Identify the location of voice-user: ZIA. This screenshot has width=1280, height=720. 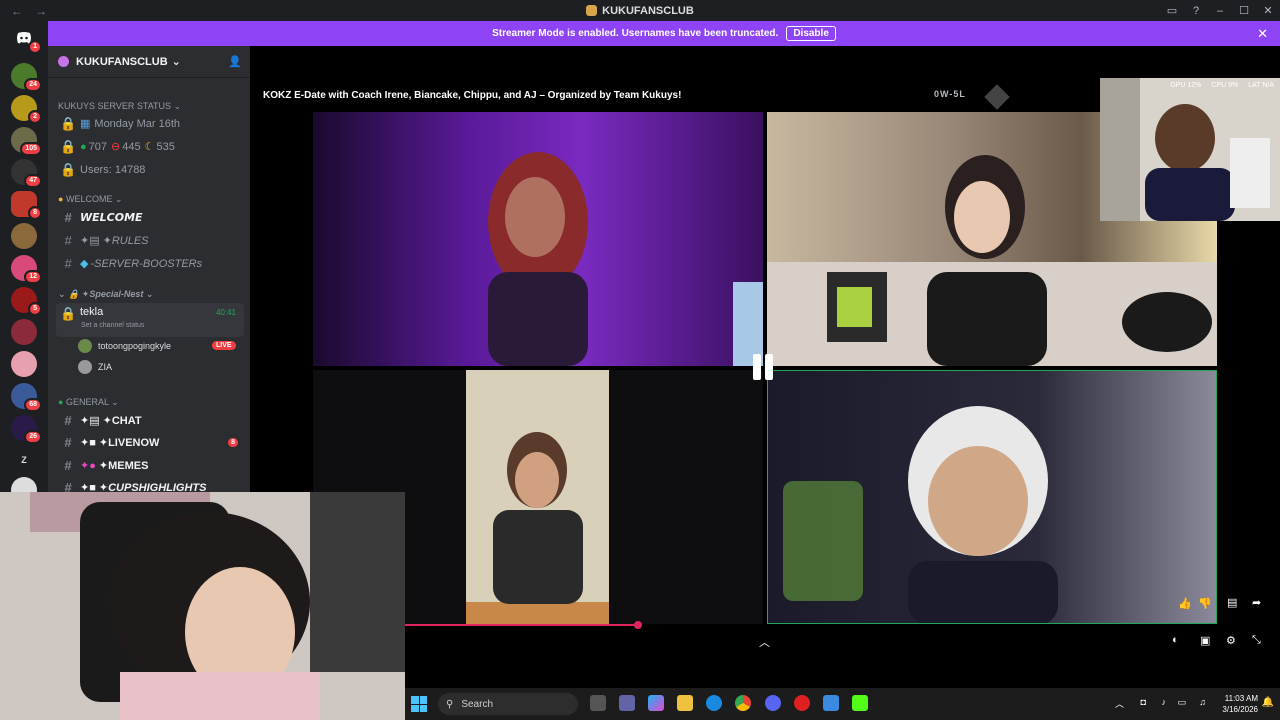
(95, 367).